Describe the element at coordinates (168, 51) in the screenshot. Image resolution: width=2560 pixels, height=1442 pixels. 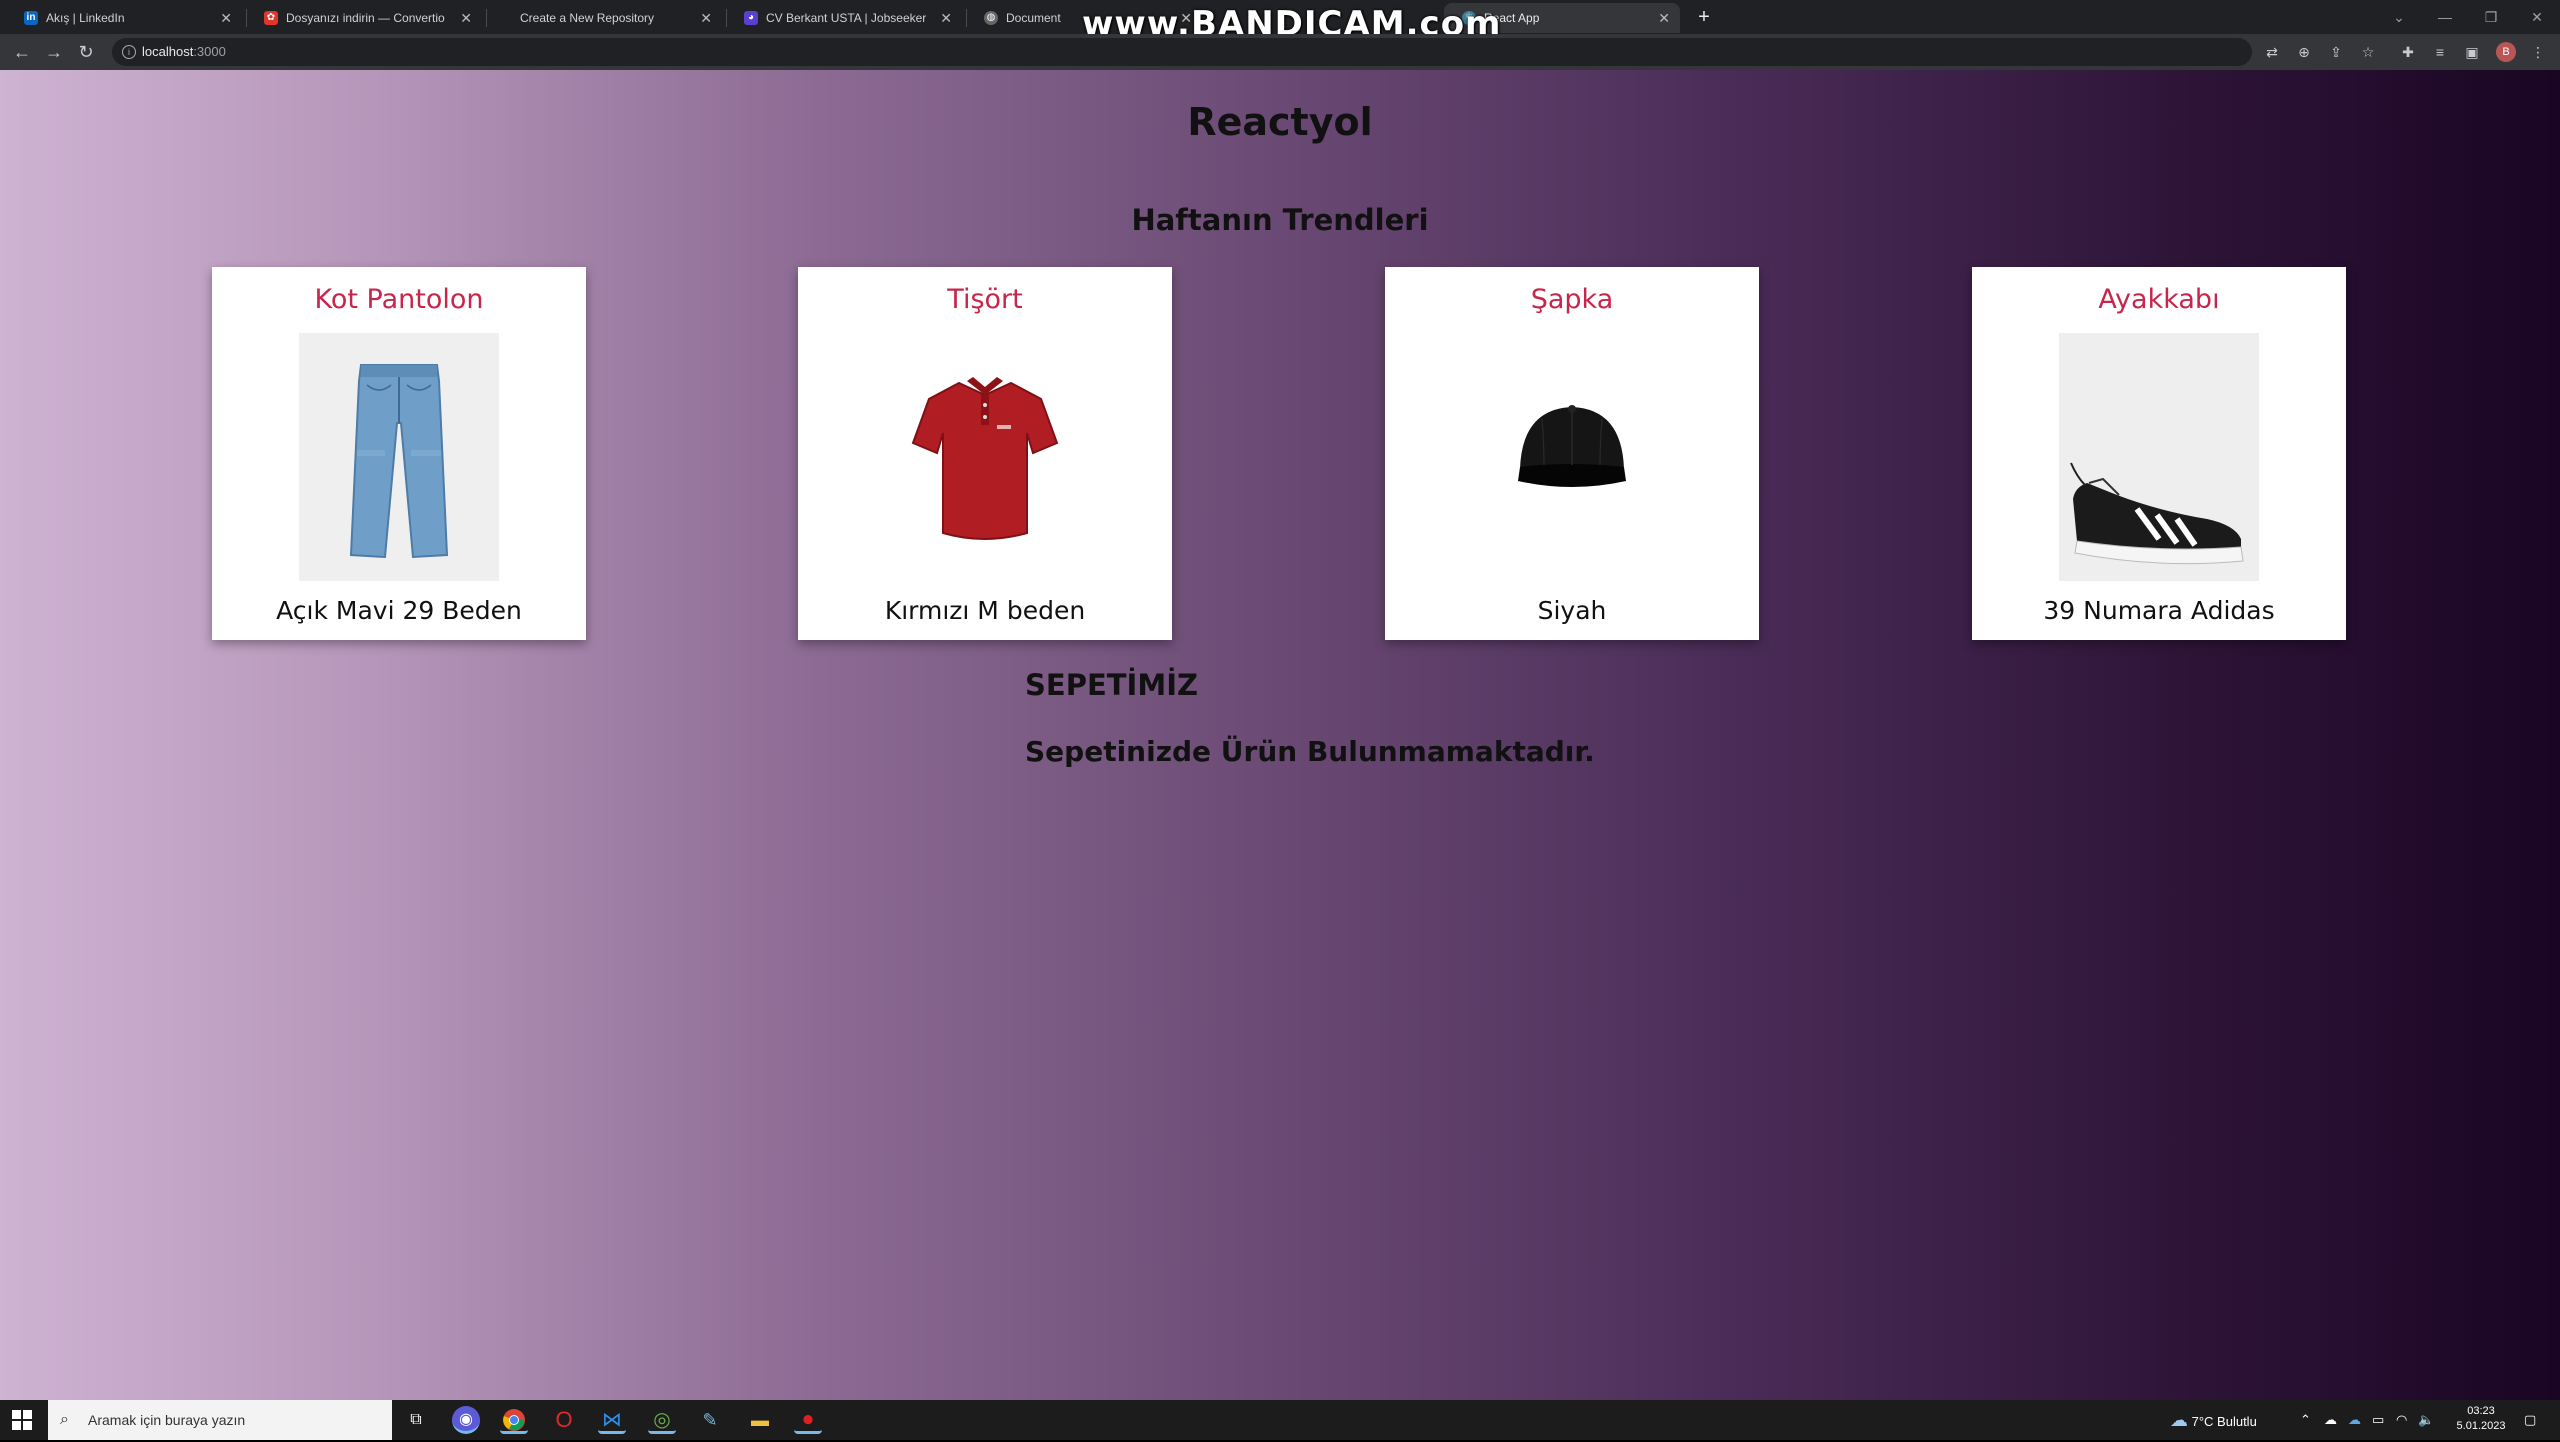
I see `url-host: localhost` at that location.